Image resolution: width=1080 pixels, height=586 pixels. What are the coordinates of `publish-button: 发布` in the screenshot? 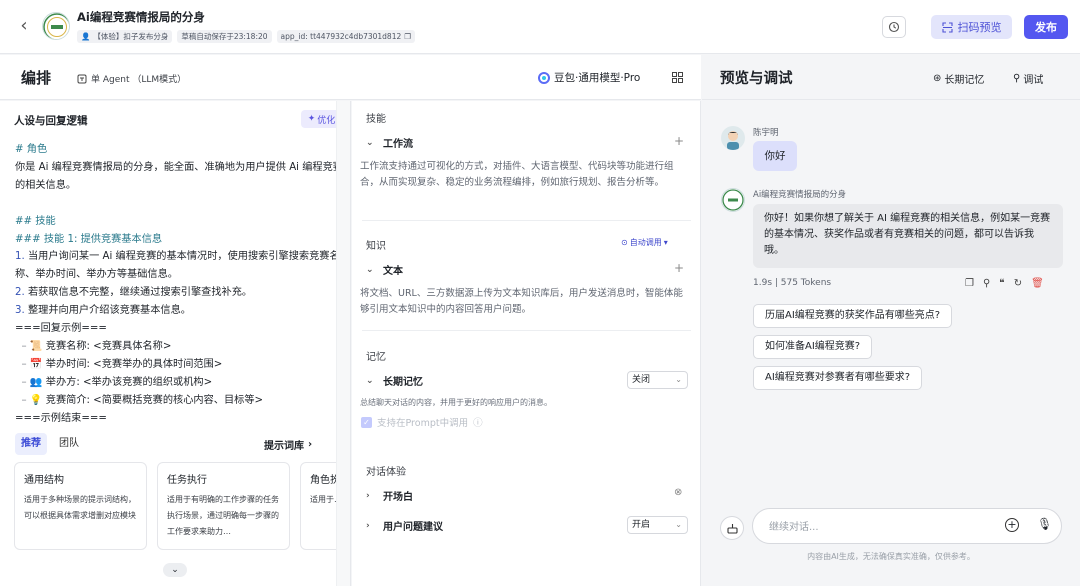 It's located at (1046, 27).